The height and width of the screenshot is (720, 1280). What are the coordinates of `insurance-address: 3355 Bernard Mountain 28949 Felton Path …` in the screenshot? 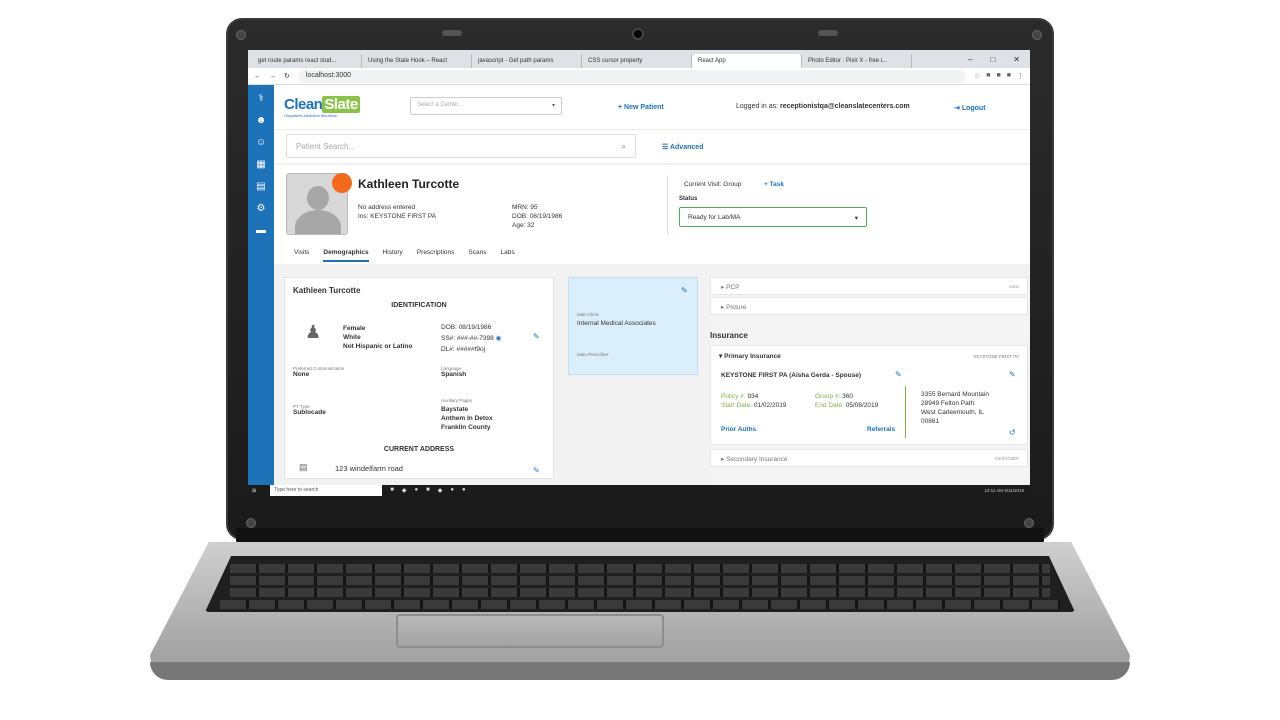 It's located at (955, 408).